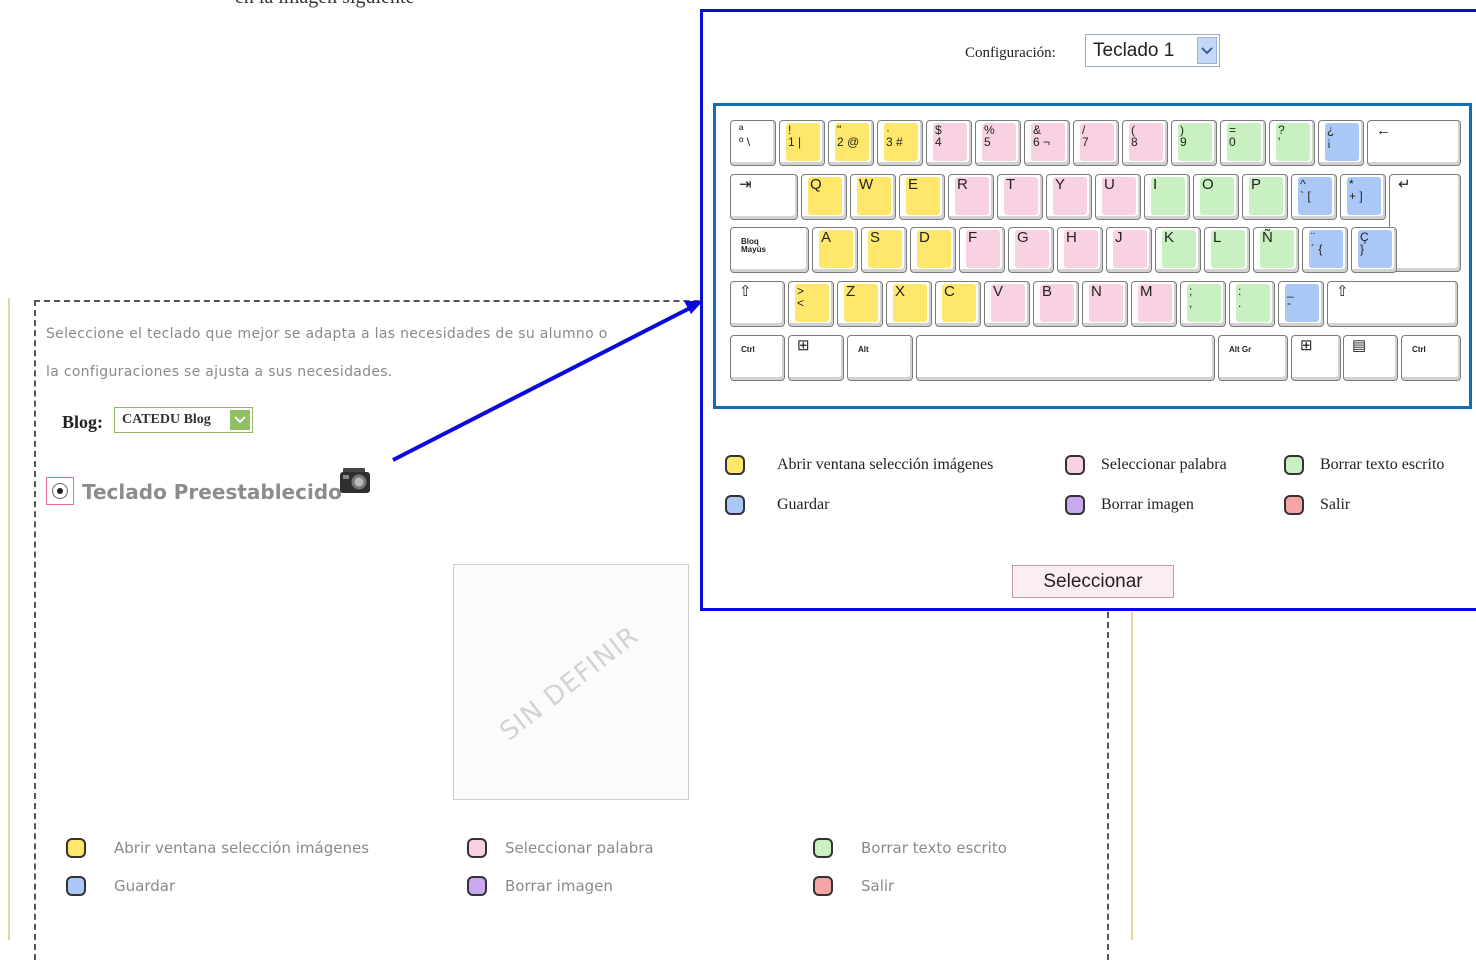  Describe the element at coordinates (1301, 304) in the screenshot. I see `key-symbol: _ -` at that location.